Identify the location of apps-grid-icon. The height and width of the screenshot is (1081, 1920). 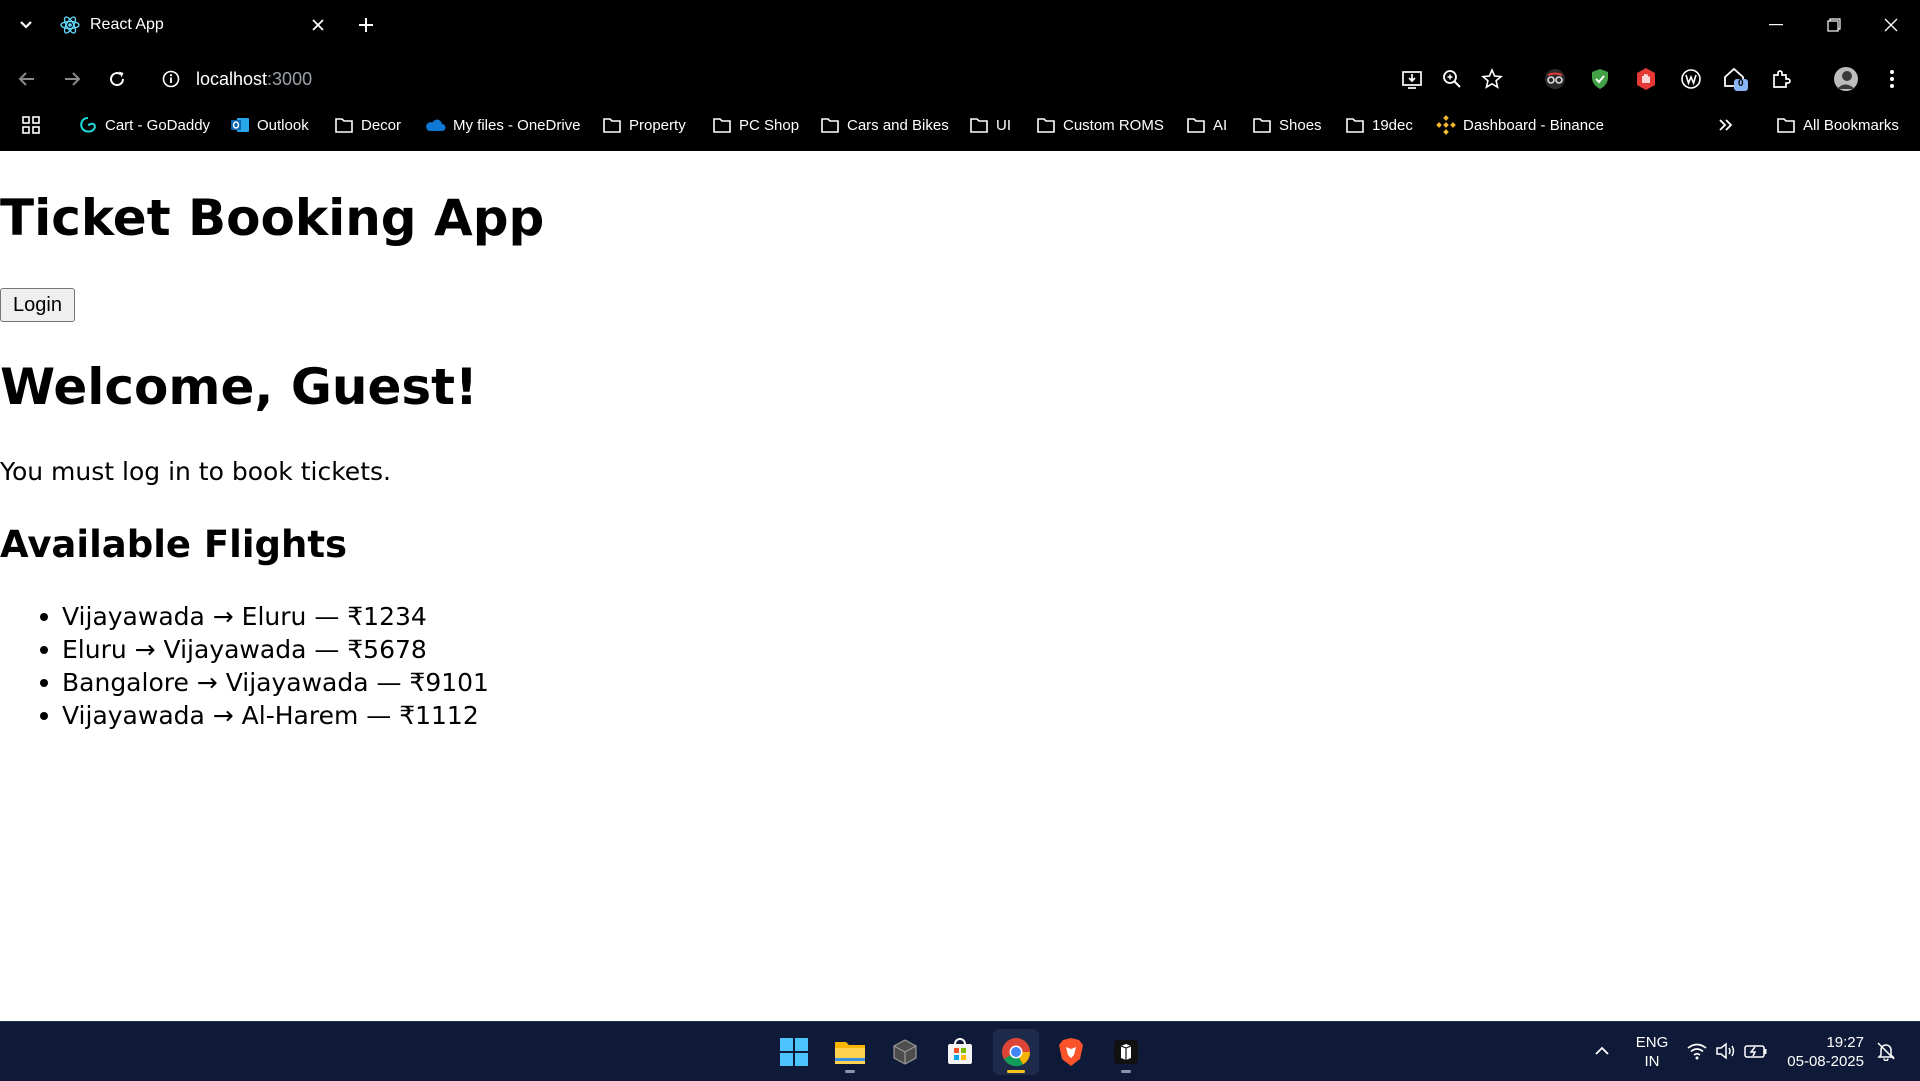
(31, 125).